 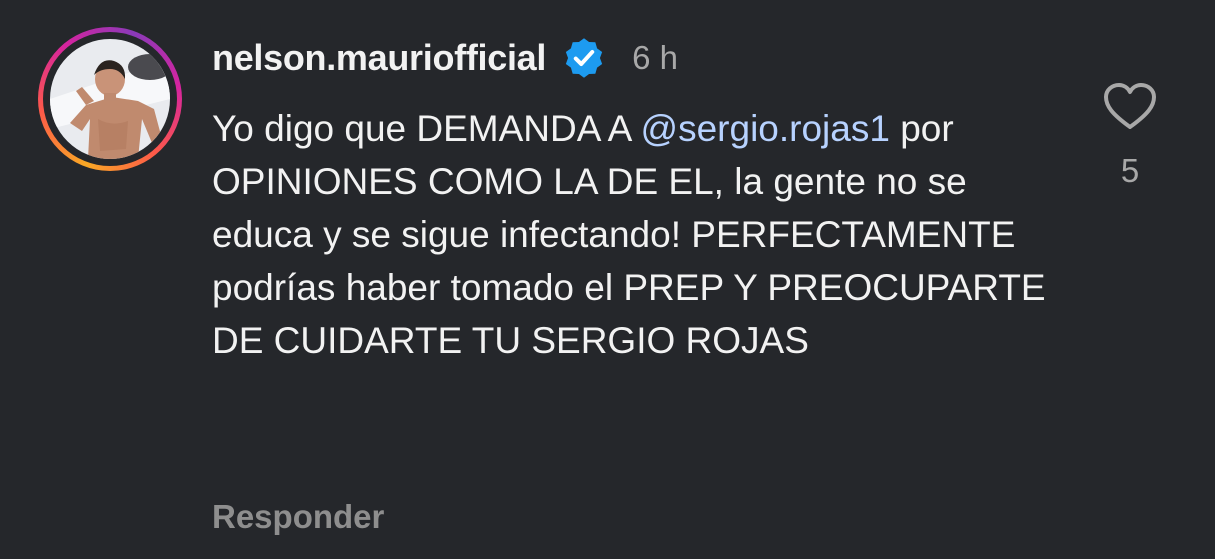 I want to click on comment-timestamp: 6 h, so click(x=655, y=57).